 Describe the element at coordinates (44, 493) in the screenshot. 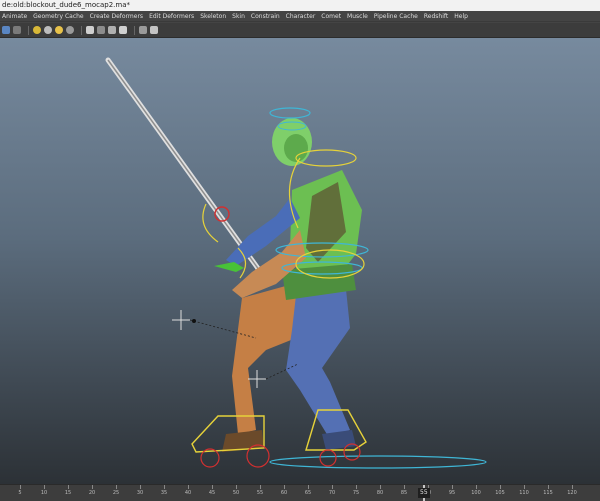

I see `timeline-tick-label: 10` at that location.